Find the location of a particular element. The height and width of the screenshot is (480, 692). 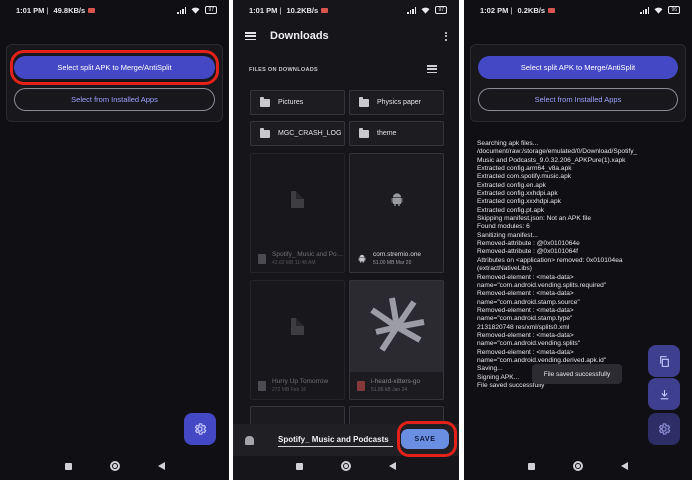

status-bar: 1:01 PM | 49.8KB/s 97 is located at coordinates (114, 10).